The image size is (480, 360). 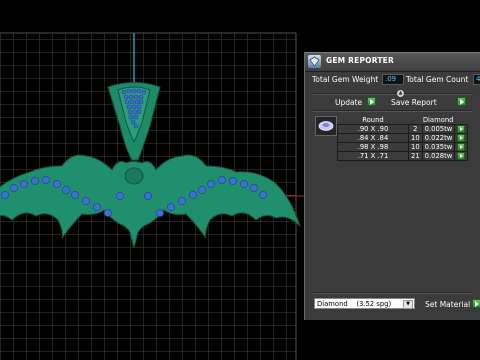 What do you see at coordinates (371, 101) in the screenshot?
I see `update-button` at bounding box center [371, 101].